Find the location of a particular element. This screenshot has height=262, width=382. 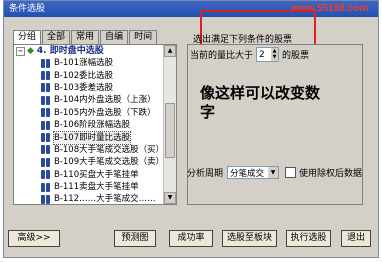

period-select: 分笔成交 ▼ is located at coordinates (253, 172).